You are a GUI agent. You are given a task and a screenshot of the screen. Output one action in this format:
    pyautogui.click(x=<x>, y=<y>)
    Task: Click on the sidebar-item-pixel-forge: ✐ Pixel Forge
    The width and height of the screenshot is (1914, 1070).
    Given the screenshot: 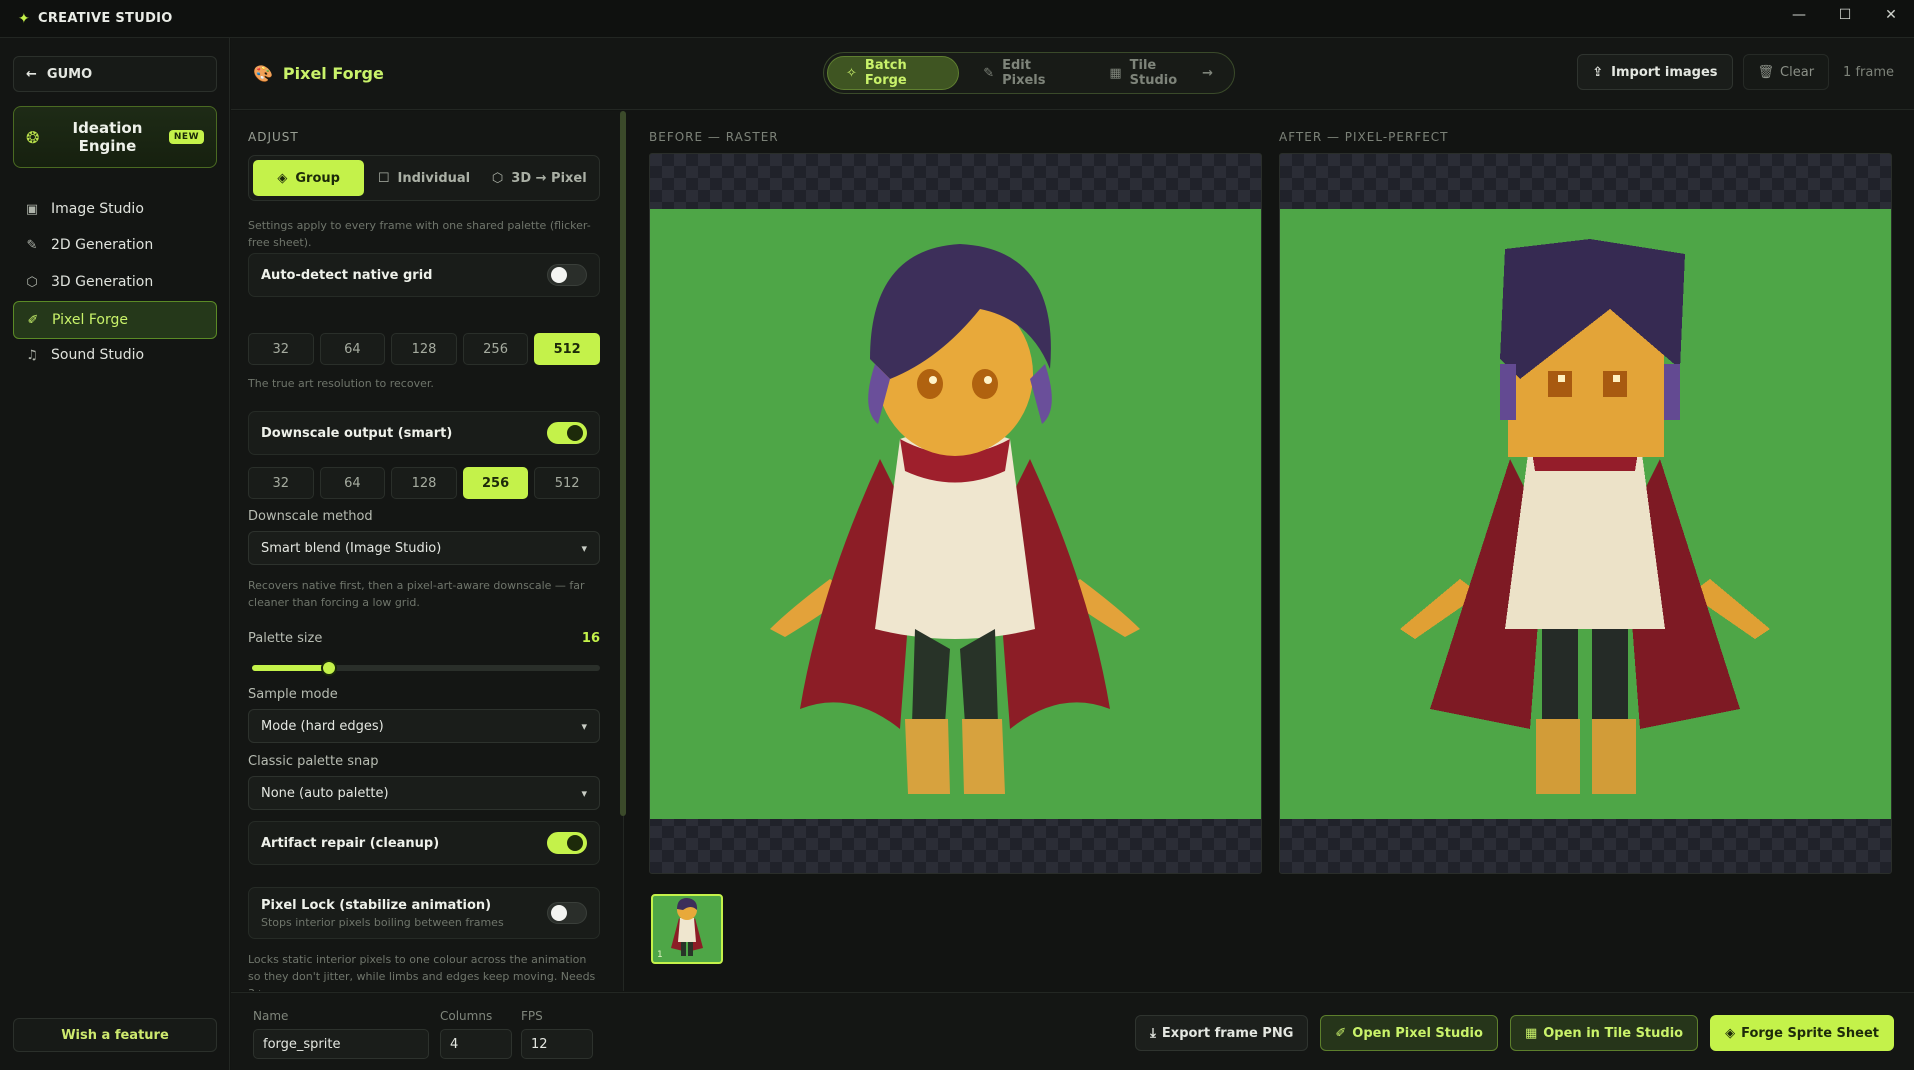 What is the action you would take?
    pyautogui.click(x=115, y=320)
    